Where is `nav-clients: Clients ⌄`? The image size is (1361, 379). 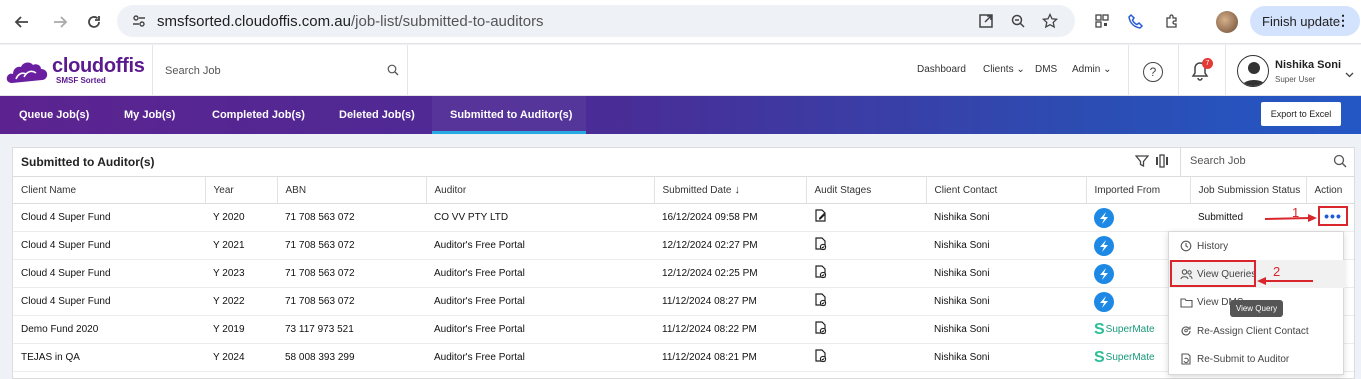 nav-clients: Clients ⌄ is located at coordinates (1004, 69).